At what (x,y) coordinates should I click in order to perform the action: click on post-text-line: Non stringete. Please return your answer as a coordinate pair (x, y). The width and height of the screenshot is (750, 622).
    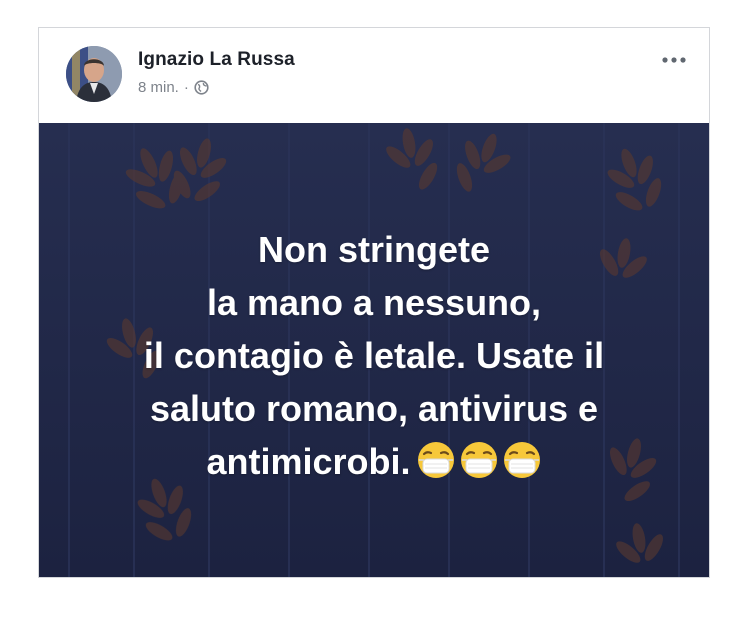
    Looking at the image, I should click on (373, 249).